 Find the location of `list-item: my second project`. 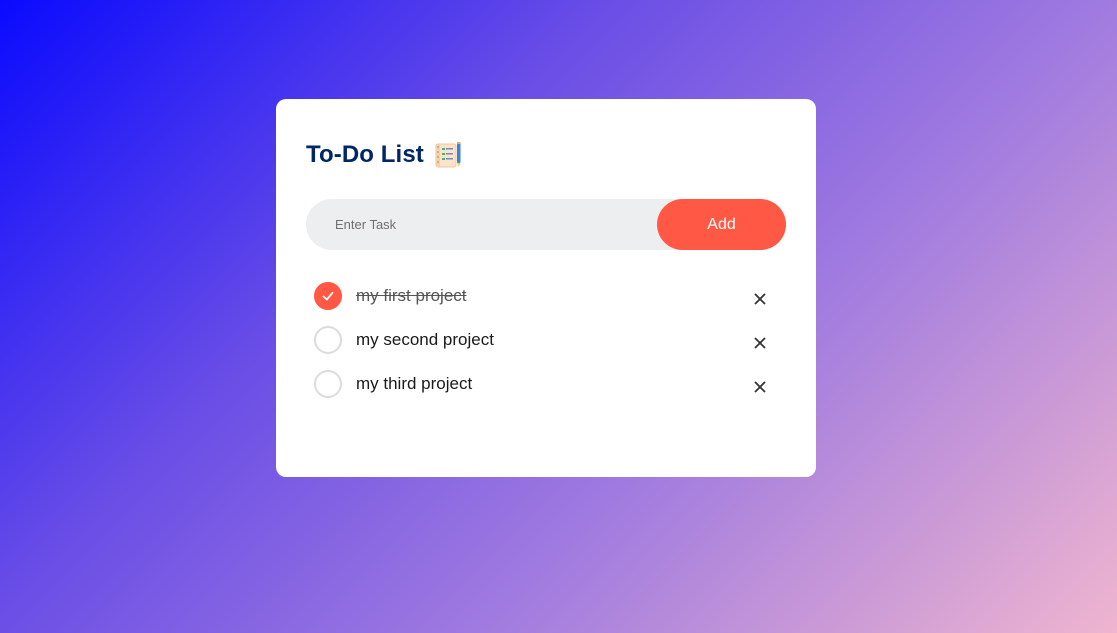

list-item: my second project is located at coordinates (546, 348).